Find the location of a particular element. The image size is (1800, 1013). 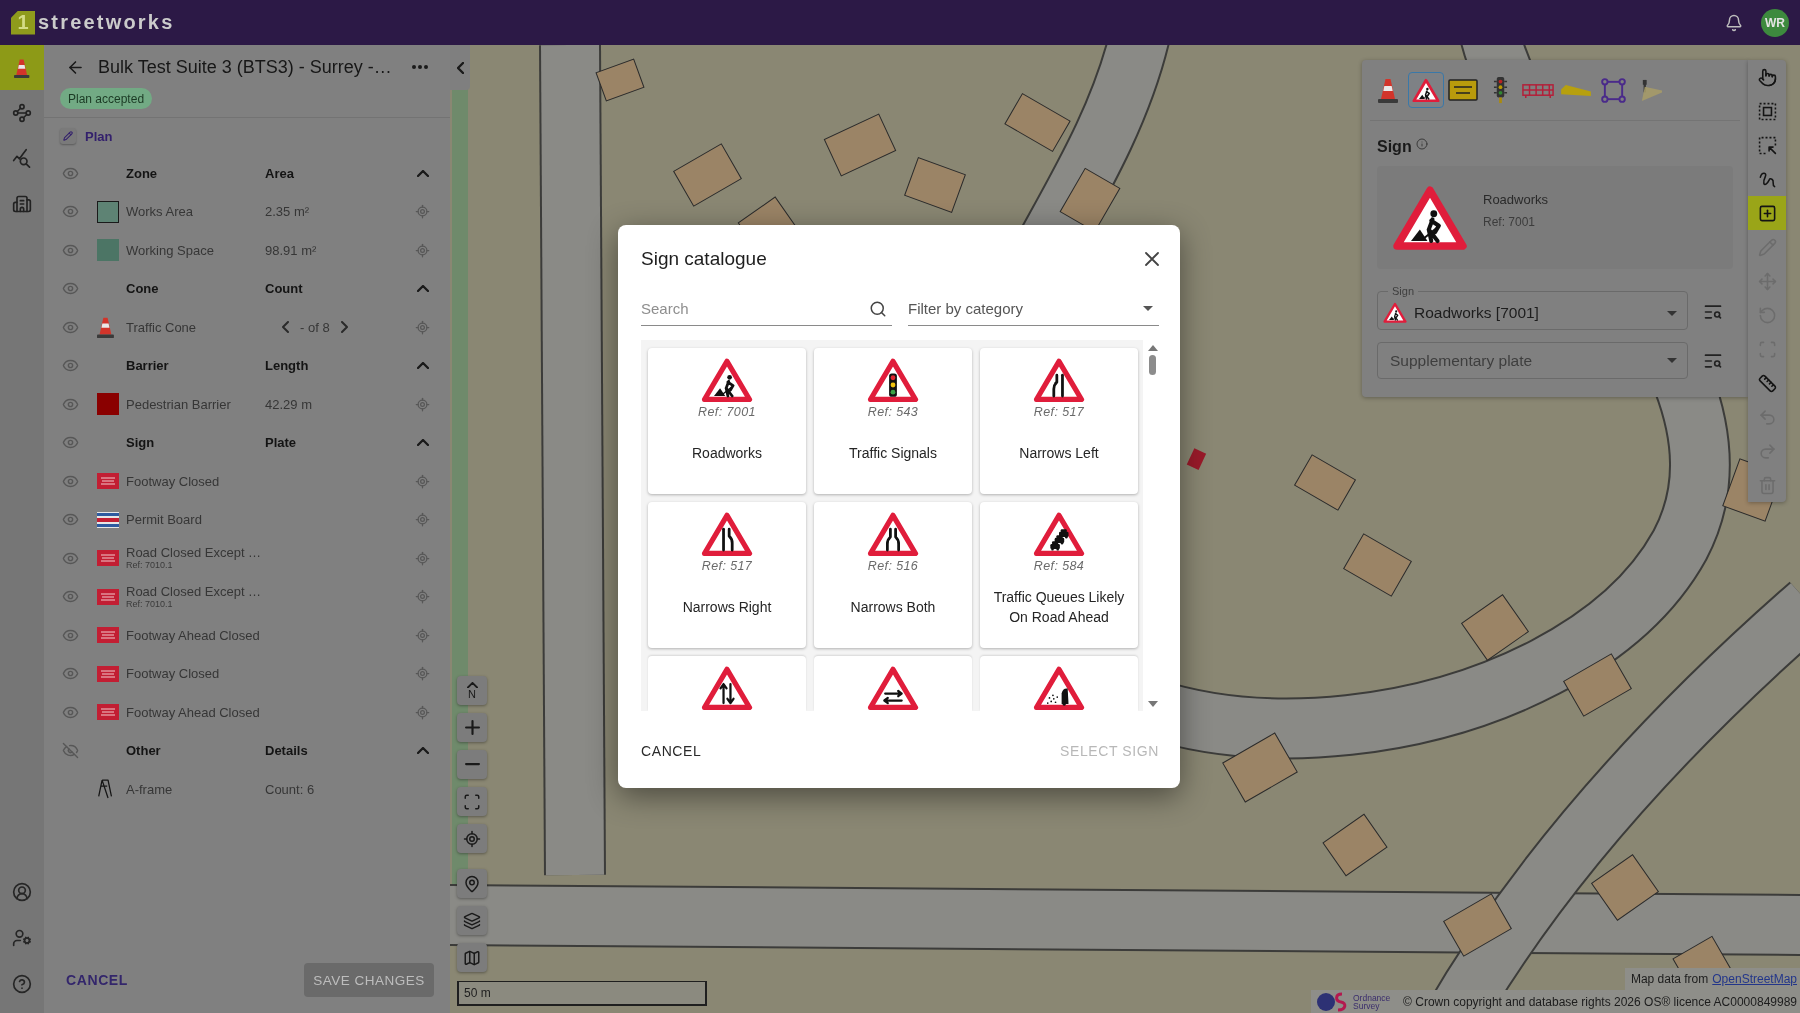

sign-name: Roadworks is located at coordinates (727, 454).